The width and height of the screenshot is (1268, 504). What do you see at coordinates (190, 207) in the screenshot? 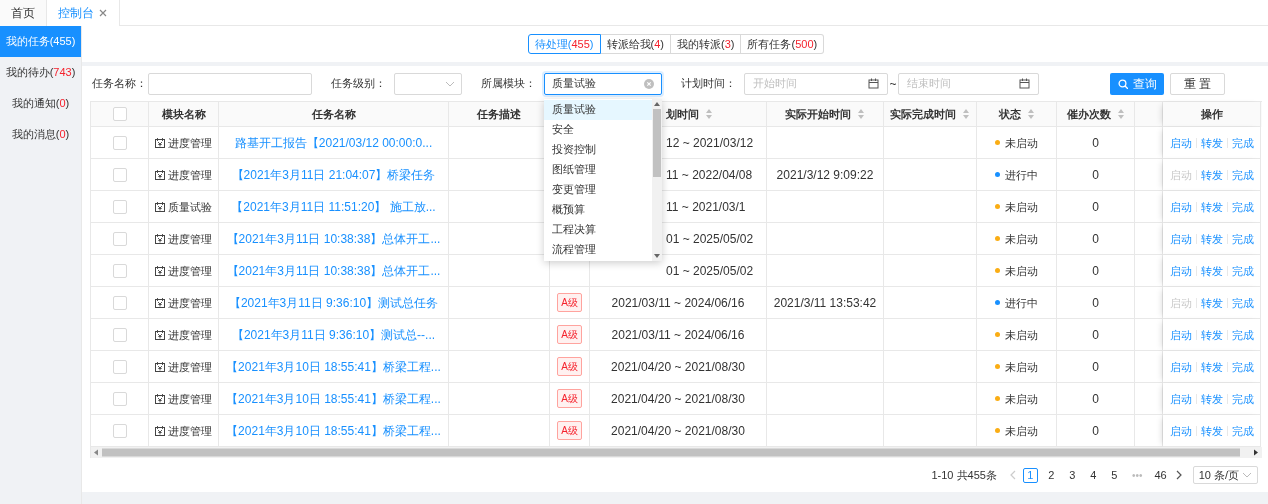
I see `table-cell-text: 质量试验` at bounding box center [190, 207].